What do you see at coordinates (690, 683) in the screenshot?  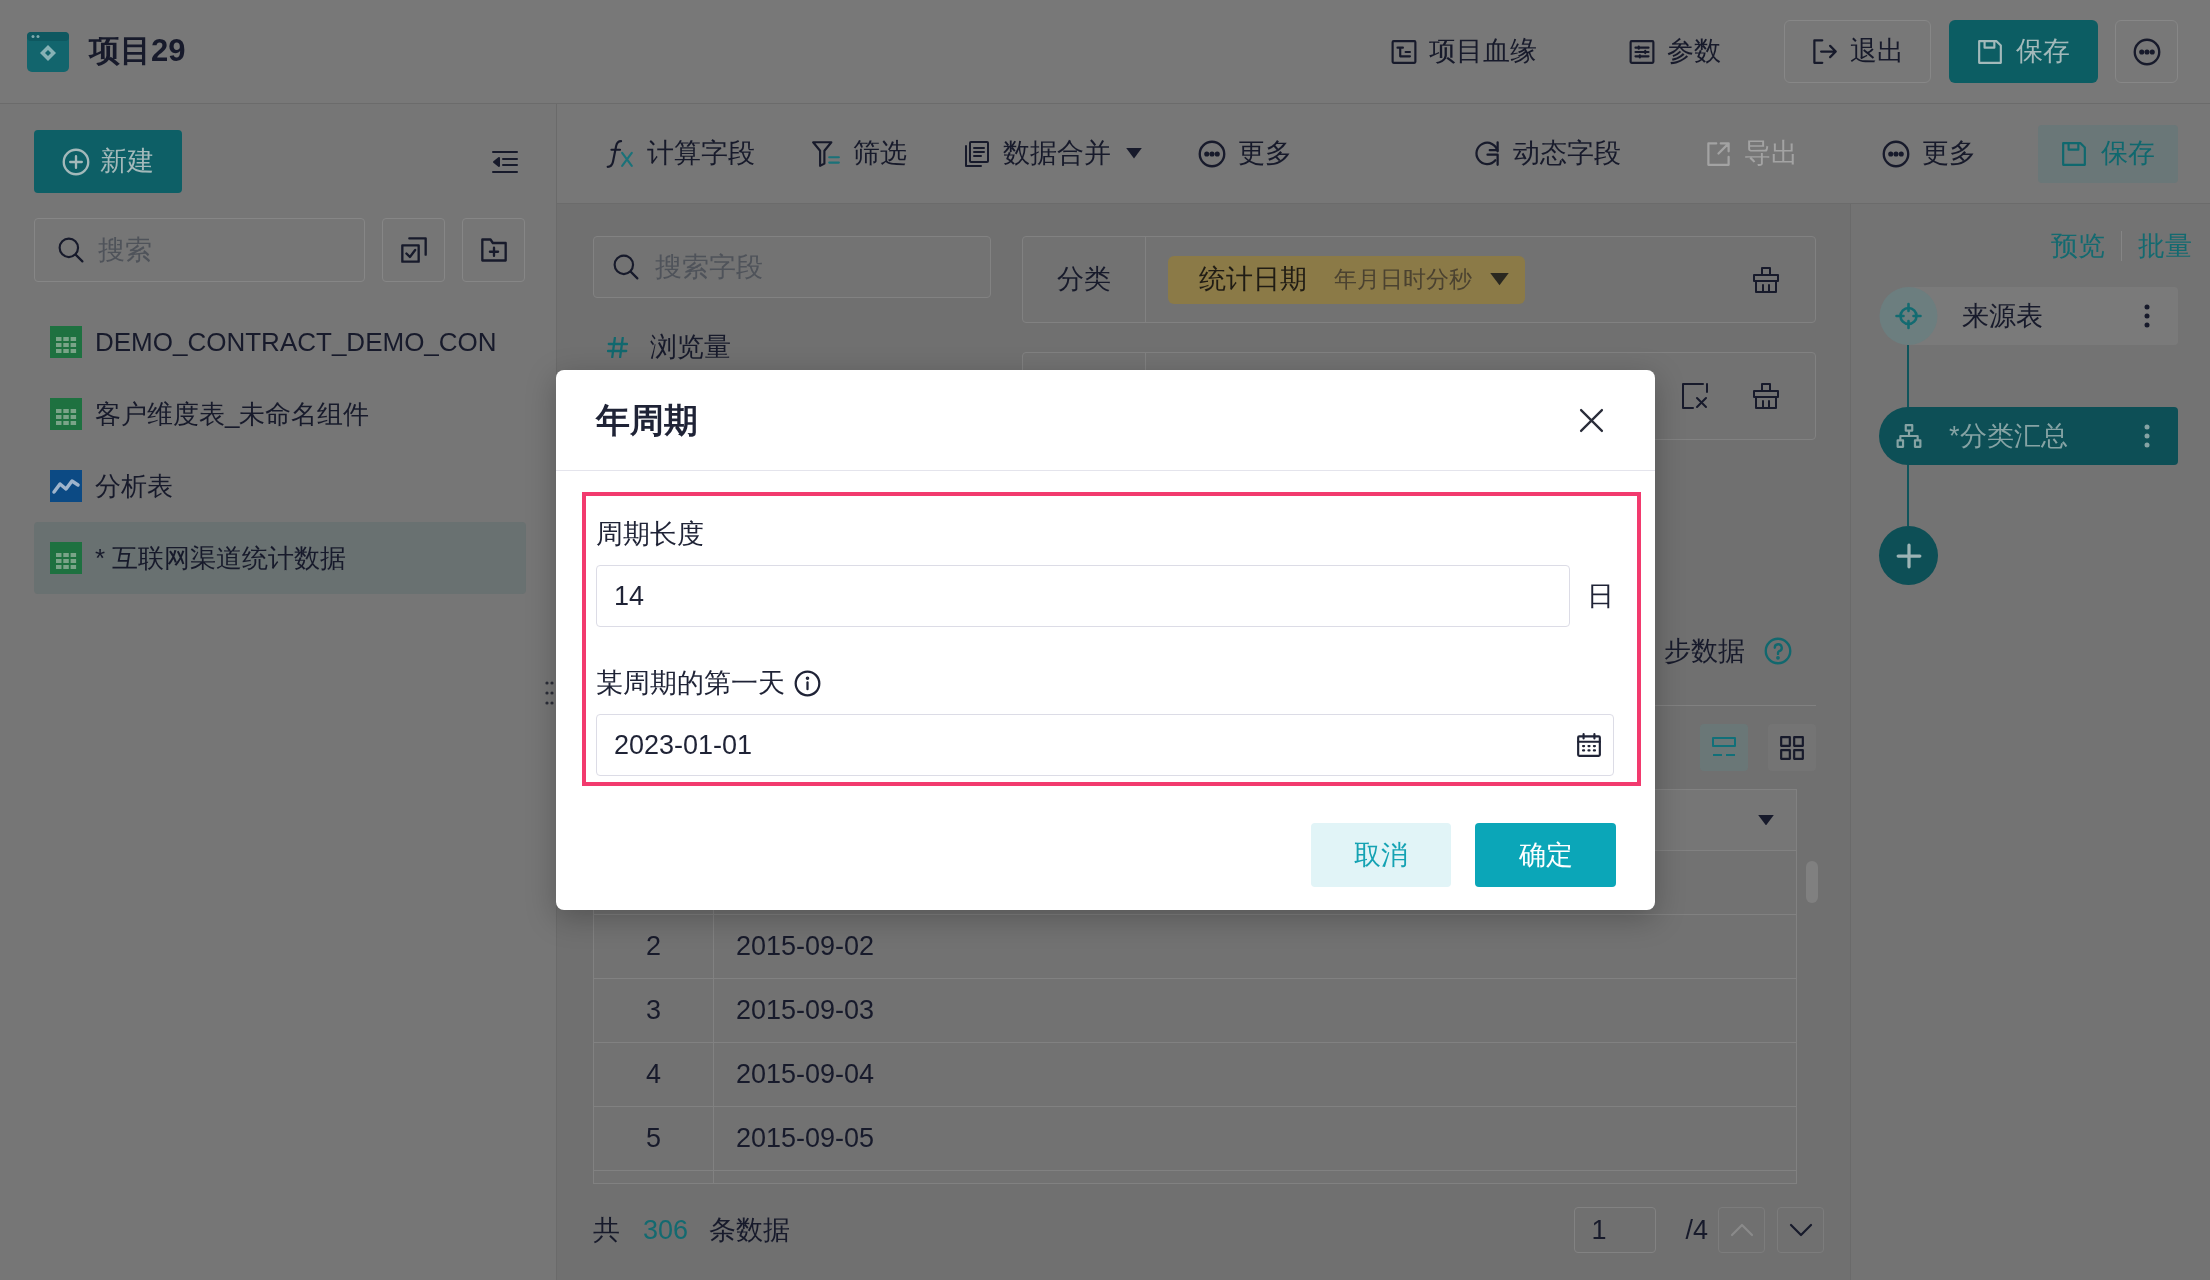 I see `field-label: 某周期的第一天` at bounding box center [690, 683].